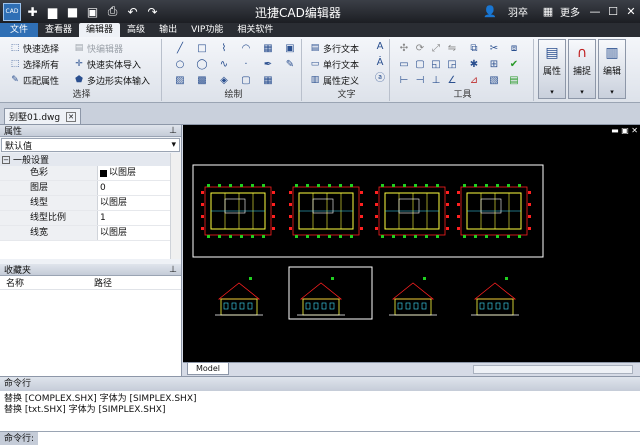 The image size is (640, 445). What do you see at coordinates (224, 65) in the screenshot?
I see `spline-icon: ∿` at bounding box center [224, 65].